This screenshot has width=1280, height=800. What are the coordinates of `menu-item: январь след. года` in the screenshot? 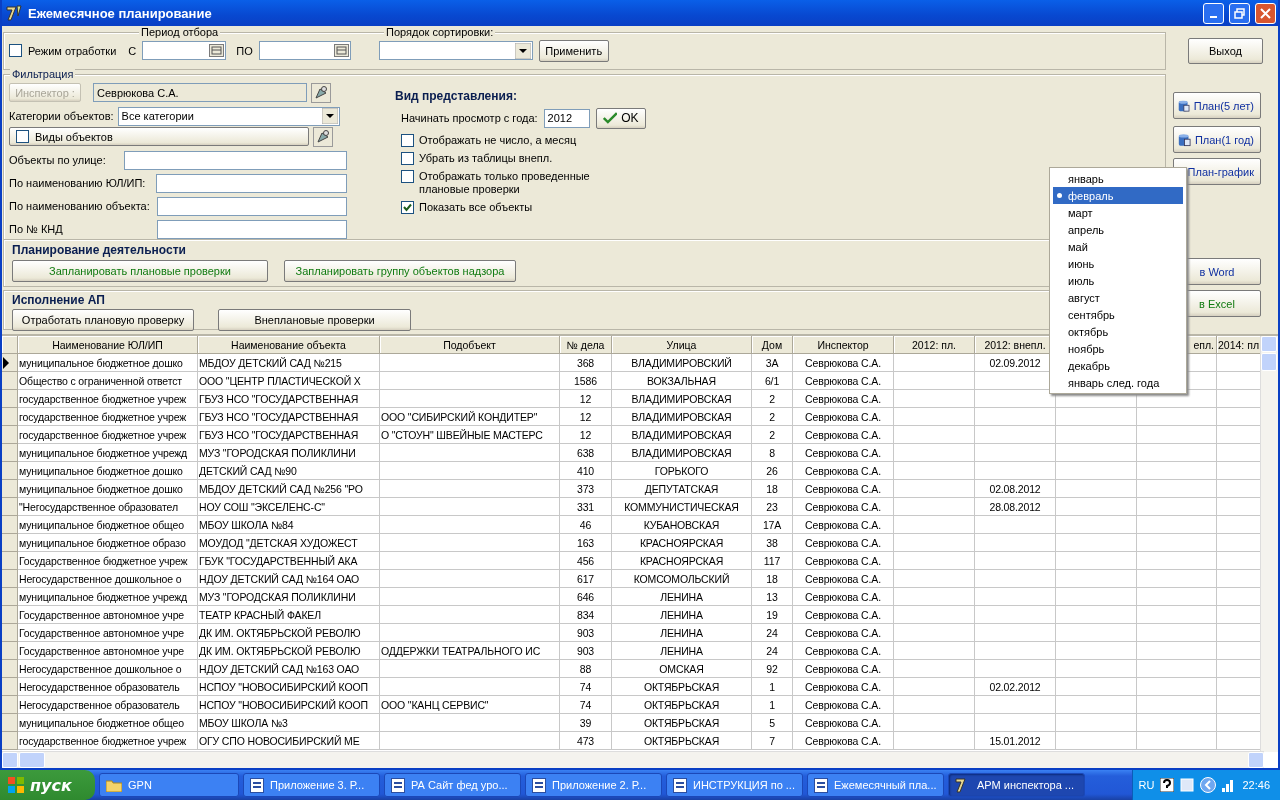 It's located at (1118, 382).